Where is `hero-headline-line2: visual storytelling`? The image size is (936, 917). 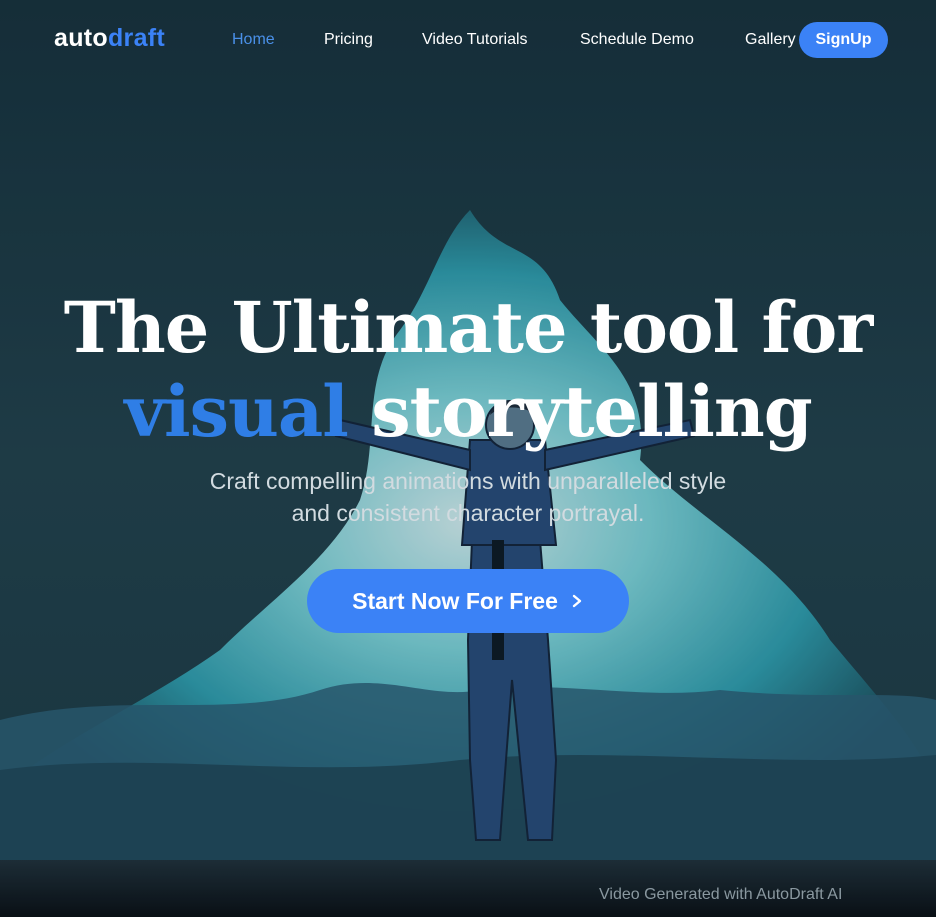
hero-headline-line2: visual storytelling is located at coordinates (468, 411).